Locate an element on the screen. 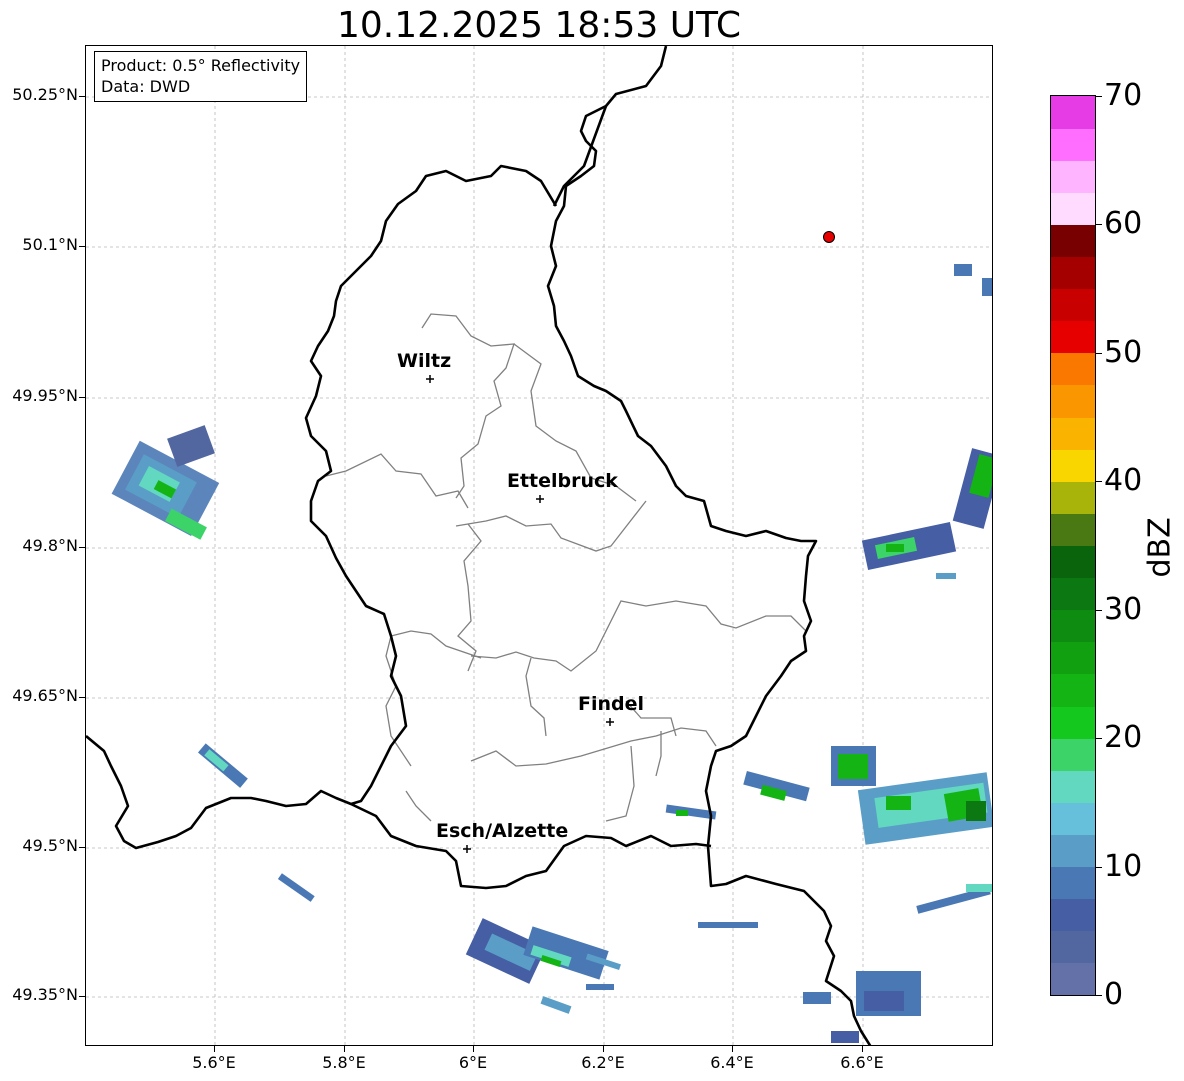 Image resolution: width=1184 pixels, height=1081 pixels. colorbar-label: 0 is located at coordinates (1114, 994).